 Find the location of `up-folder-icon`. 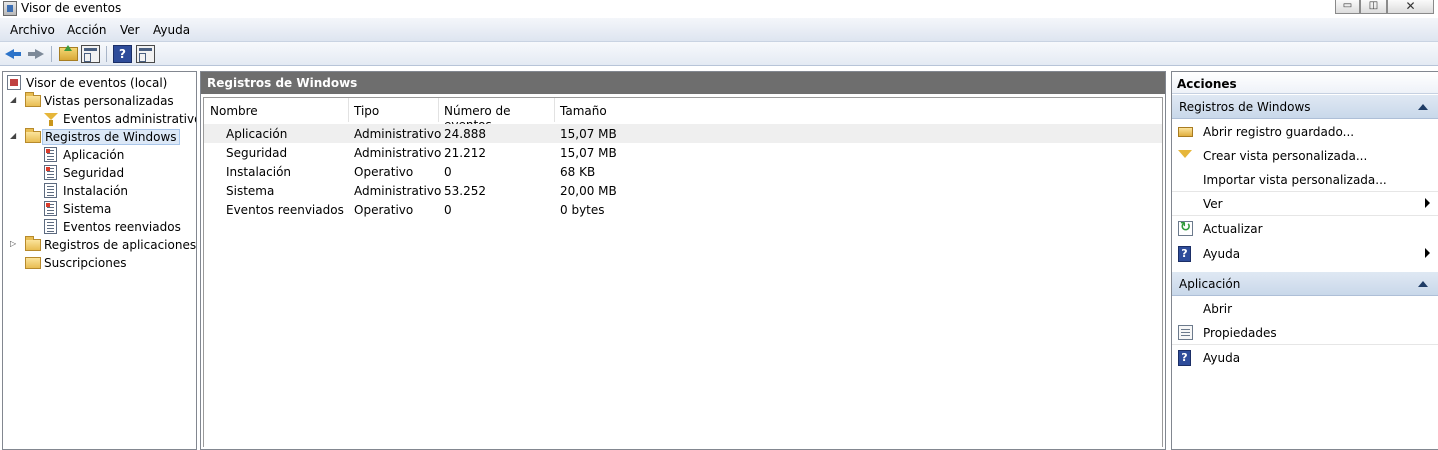

up-folder-icon is located at coordinates (68, 53).